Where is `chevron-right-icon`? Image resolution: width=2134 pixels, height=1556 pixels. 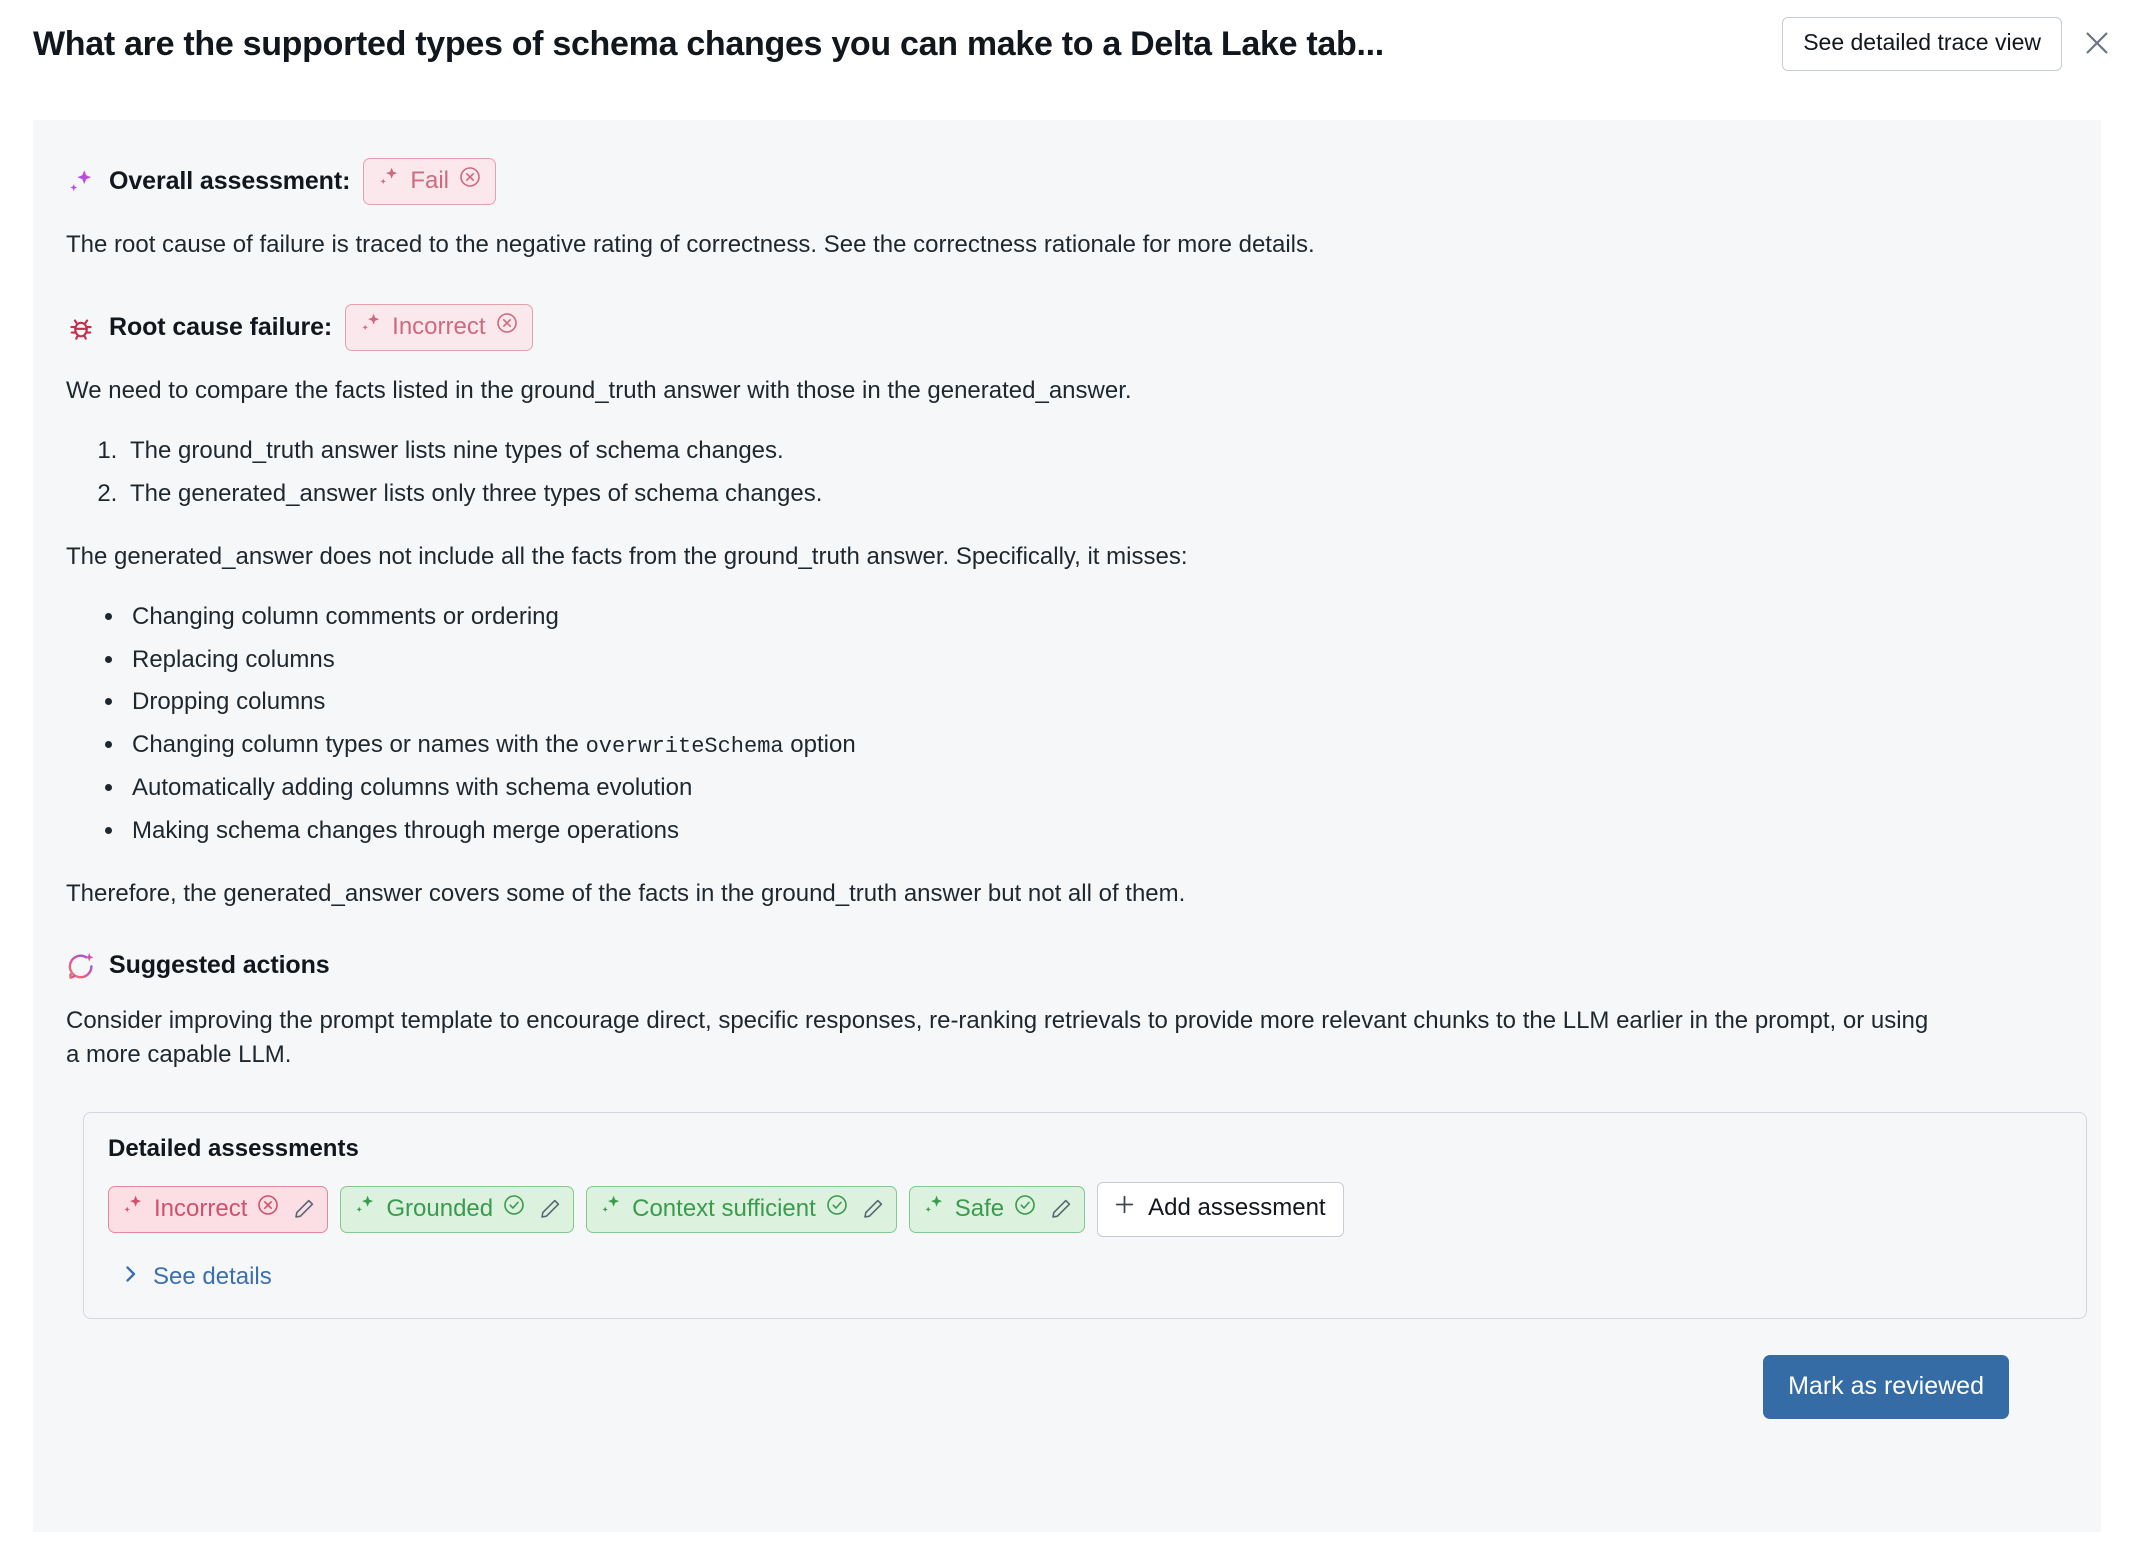
chevron-right-icon is located at coordinates (131, 1277).